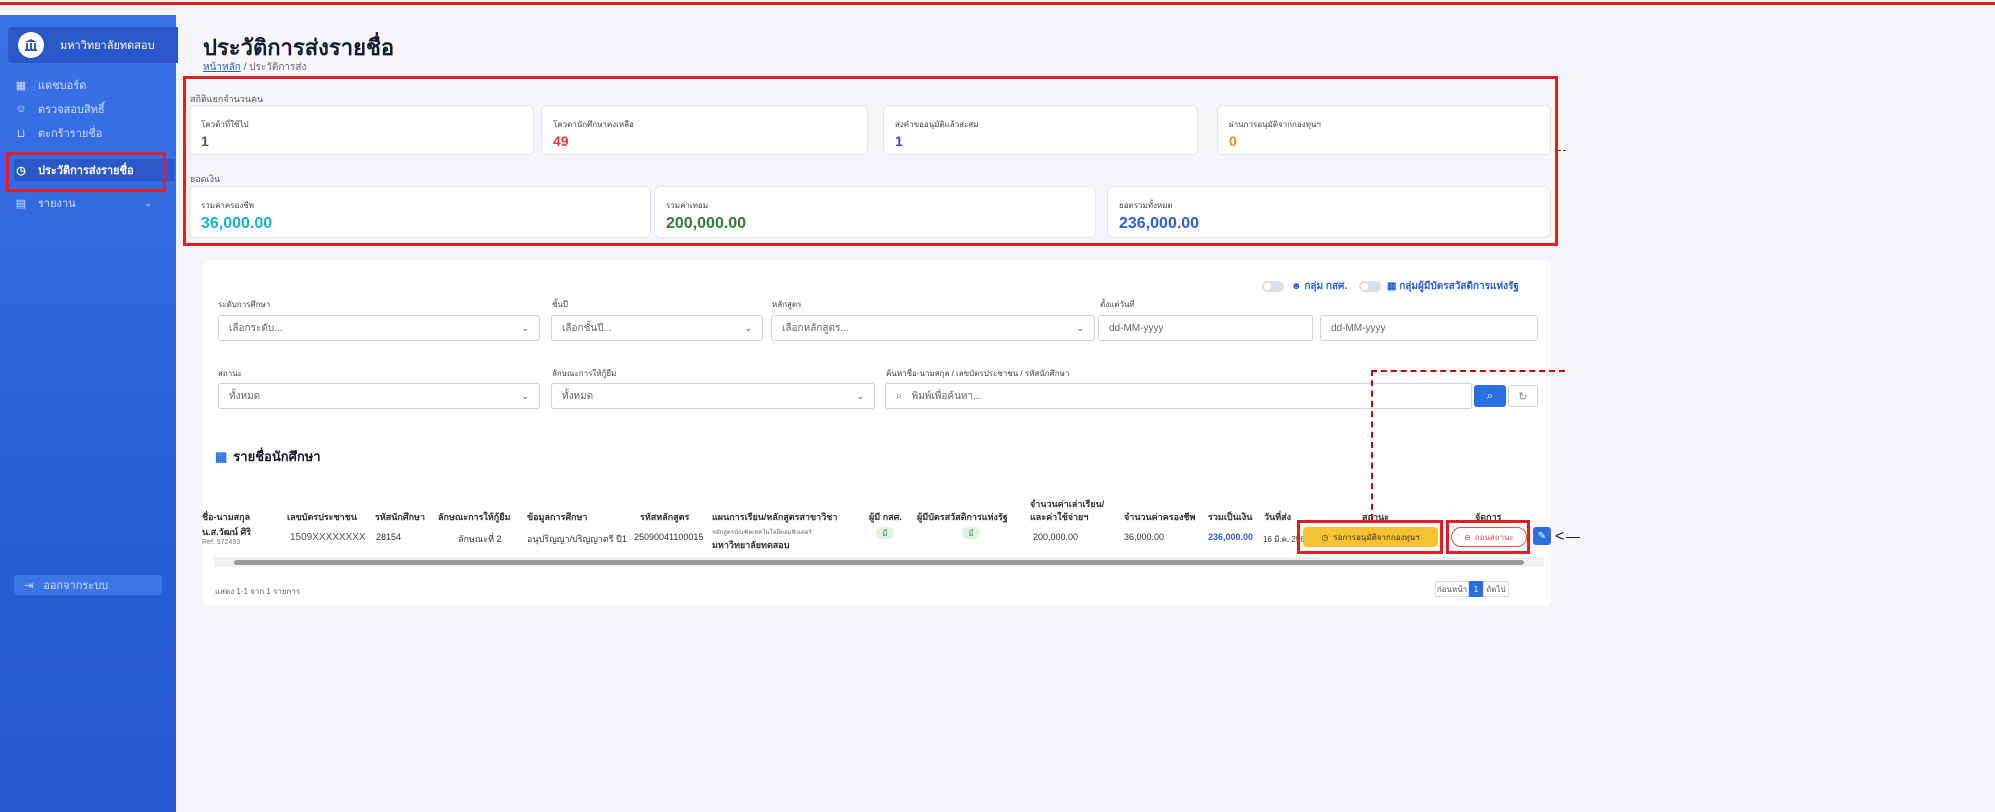 The height and width of the screenshot is (812, 1995). What do you see at coordinates (94, 133) in the screenshot?
I see `sidebar-item-basket: ⊔ ตะกร้ารายชื่อ` at bounding box center [94, 133].